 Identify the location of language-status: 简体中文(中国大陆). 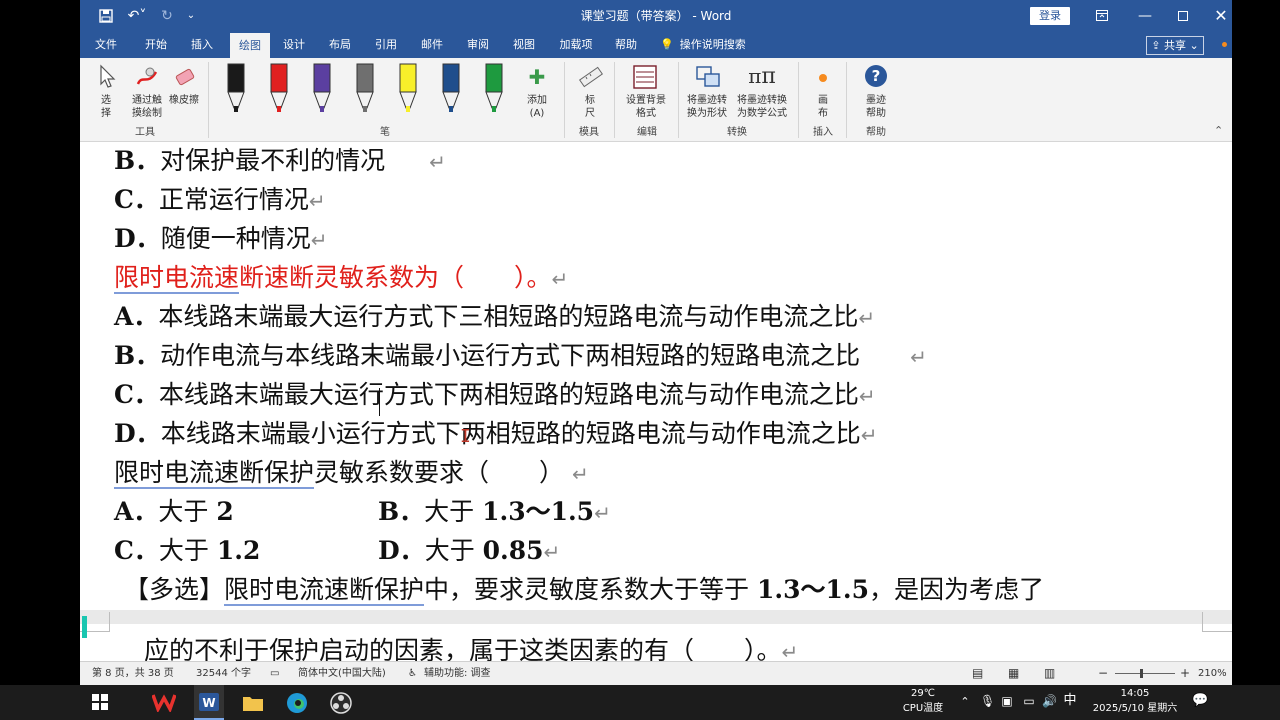
(342, 673).